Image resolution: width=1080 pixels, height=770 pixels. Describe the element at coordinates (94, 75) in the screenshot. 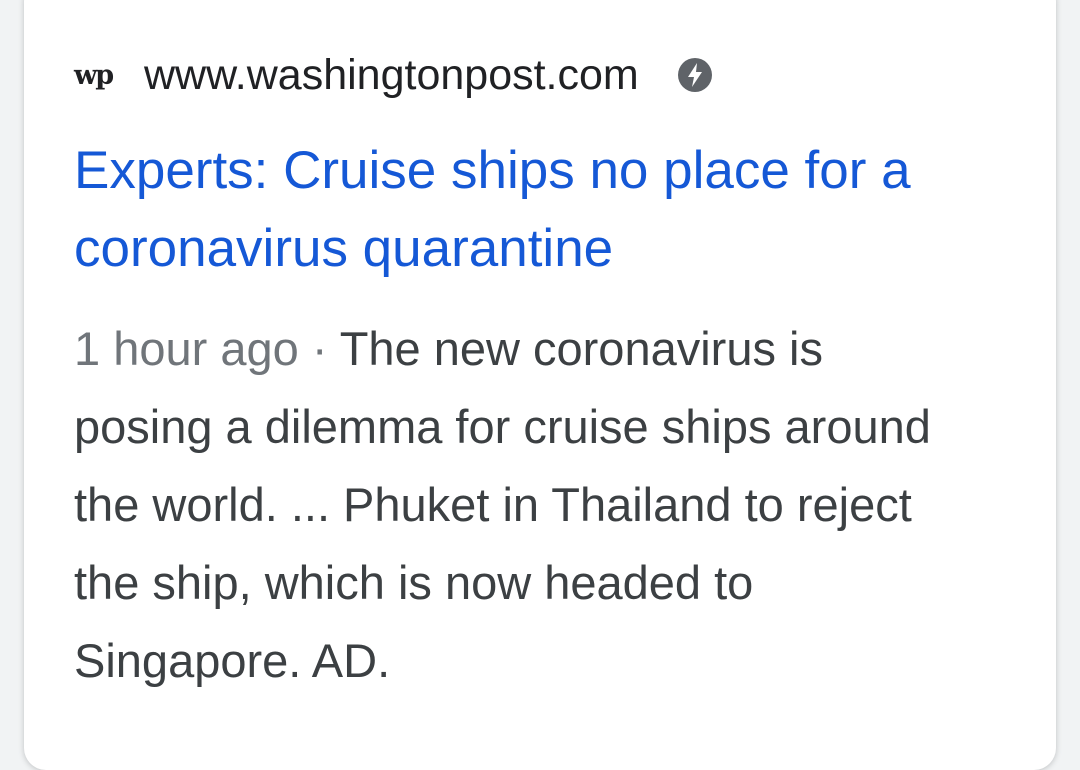

I see `washington-post-favicon-icon: wp` at that location.